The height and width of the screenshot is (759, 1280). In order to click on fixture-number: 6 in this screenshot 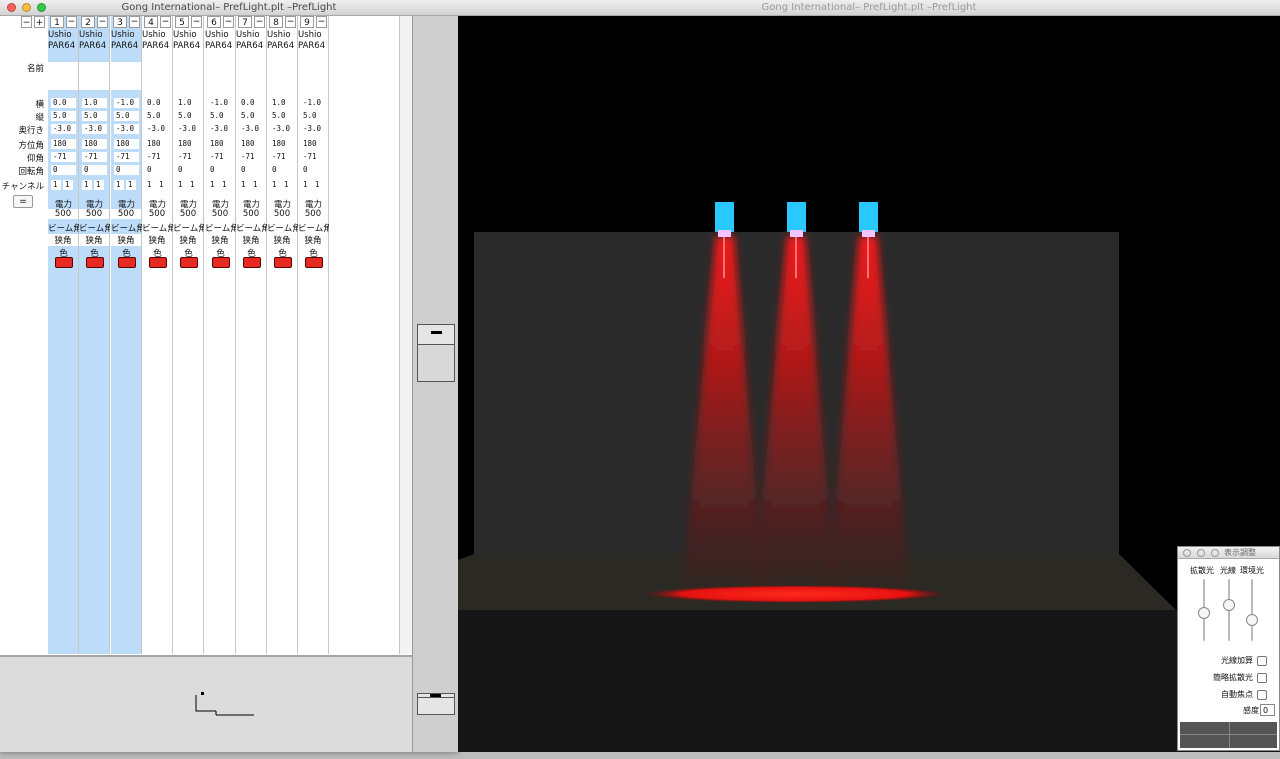, I will do `click(214, 22)`.